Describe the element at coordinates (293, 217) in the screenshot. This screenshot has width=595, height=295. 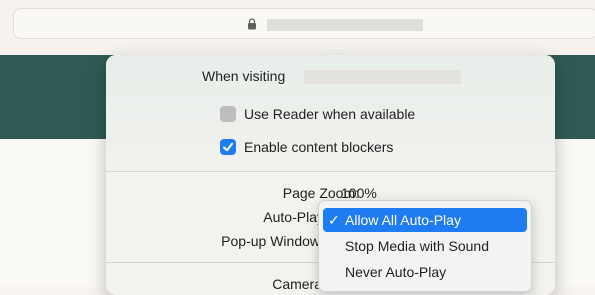
I see `auto-play-label: Auto-Play` at that location.